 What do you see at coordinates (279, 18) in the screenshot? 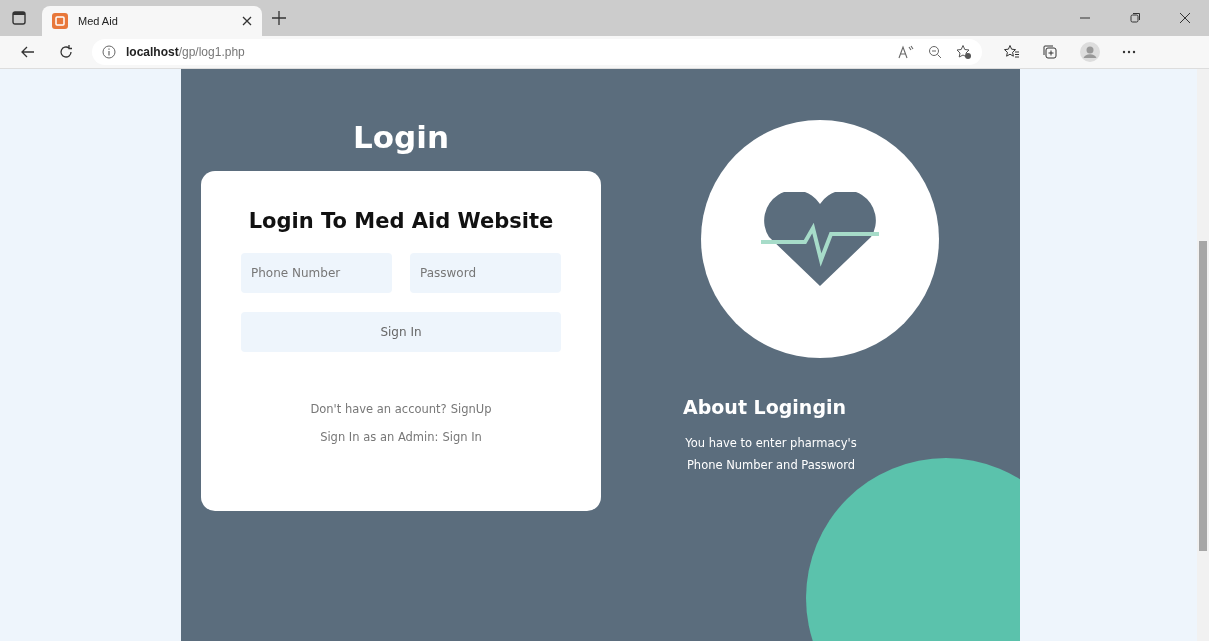
I see `new-tab-icon` at bounding box center [279, 18].